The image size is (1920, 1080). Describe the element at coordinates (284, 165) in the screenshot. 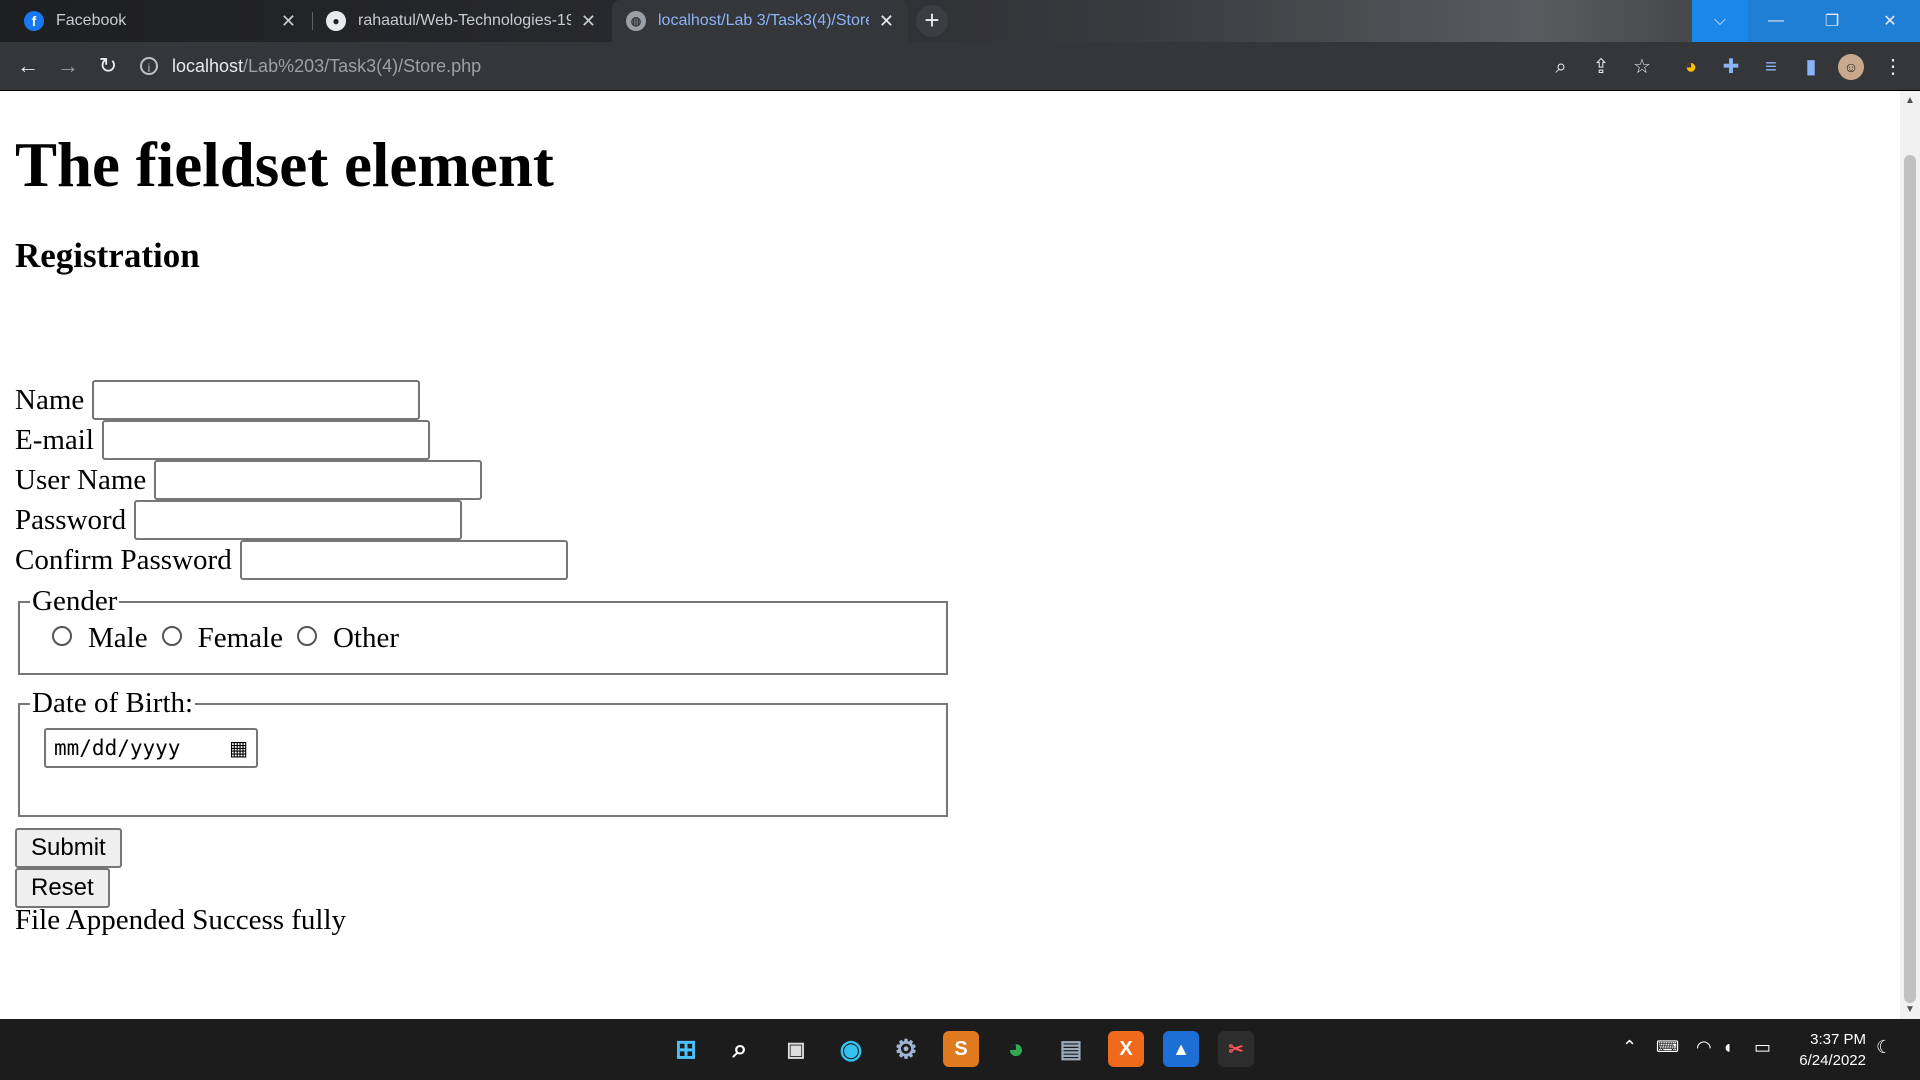

I see `page-title: The fieldset element` at that location.